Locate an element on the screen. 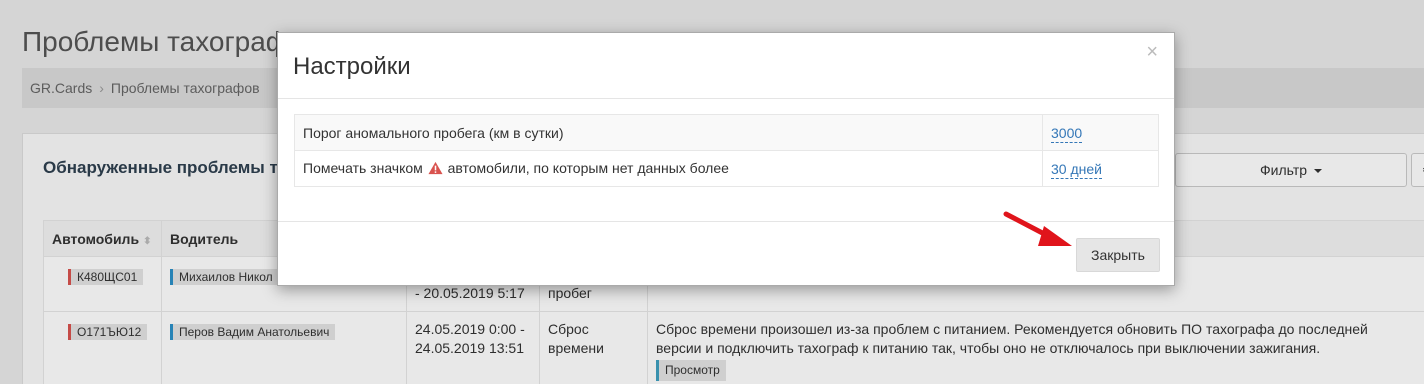 The image size is (1424, 384). setting-label-after: автомобили, по которым нет данных более is located at coordinates (588, 167).